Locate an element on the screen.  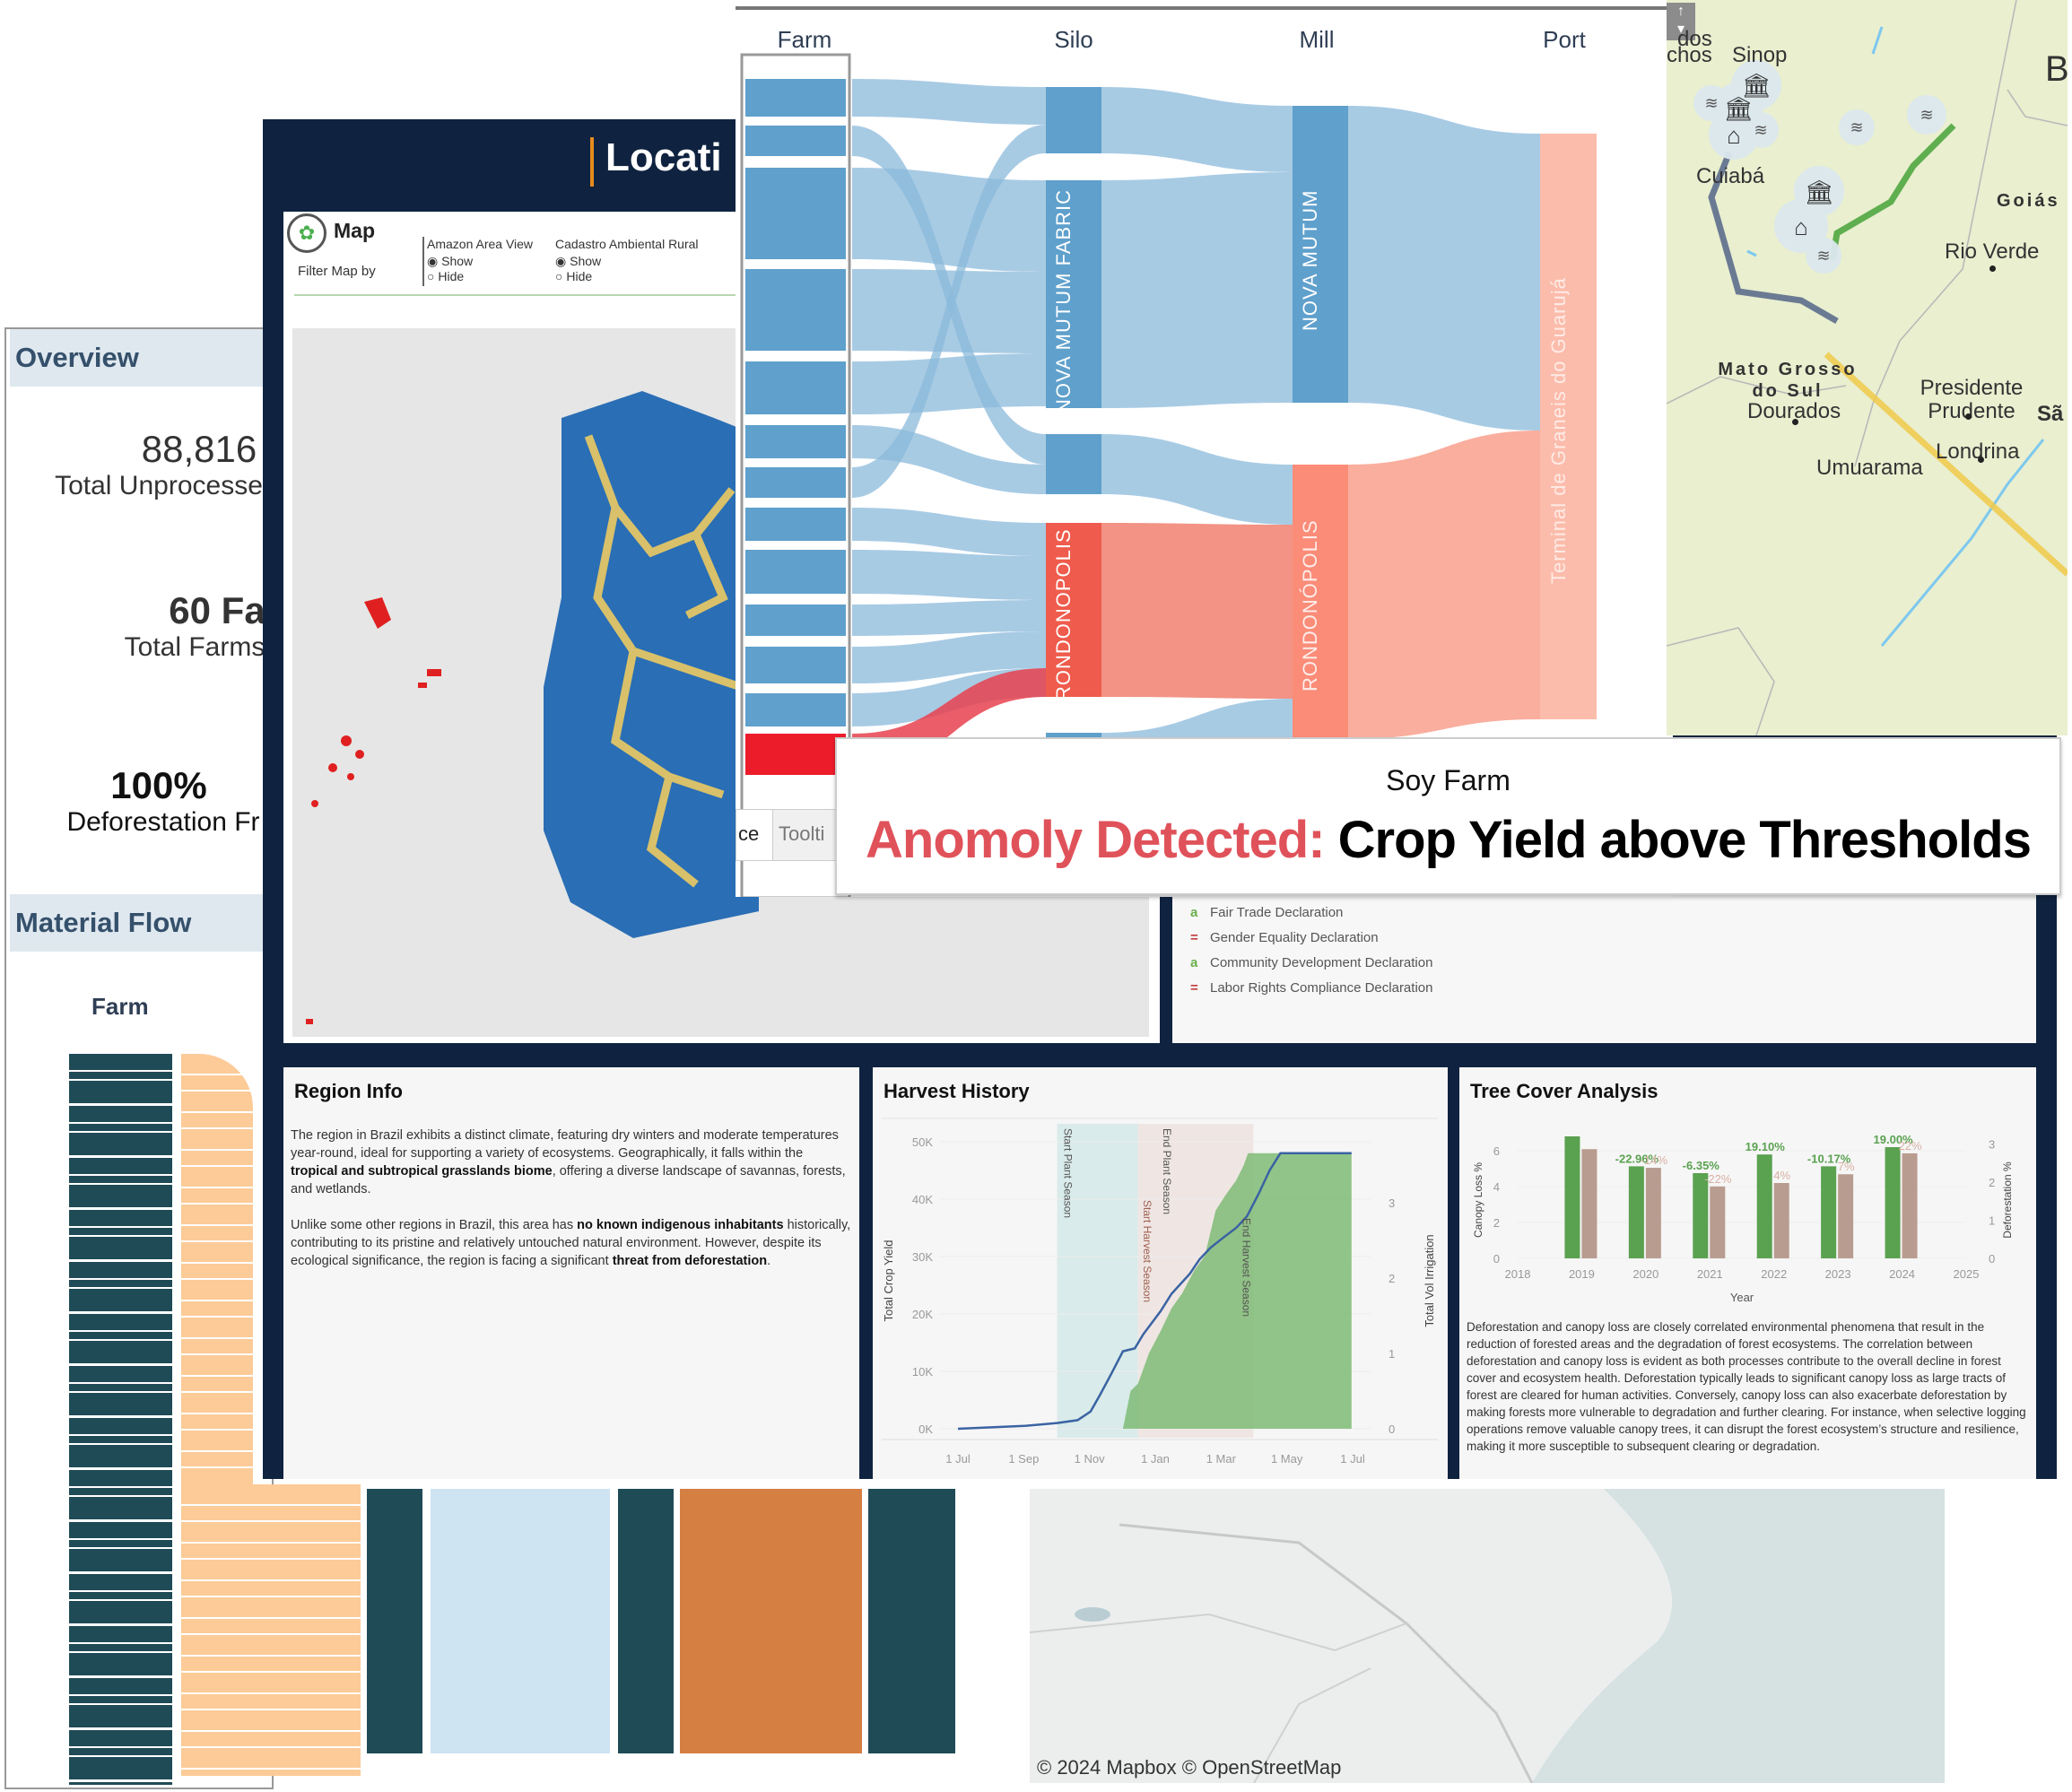
bar-data-label: -22% is located at coordinates (1718, 1179).